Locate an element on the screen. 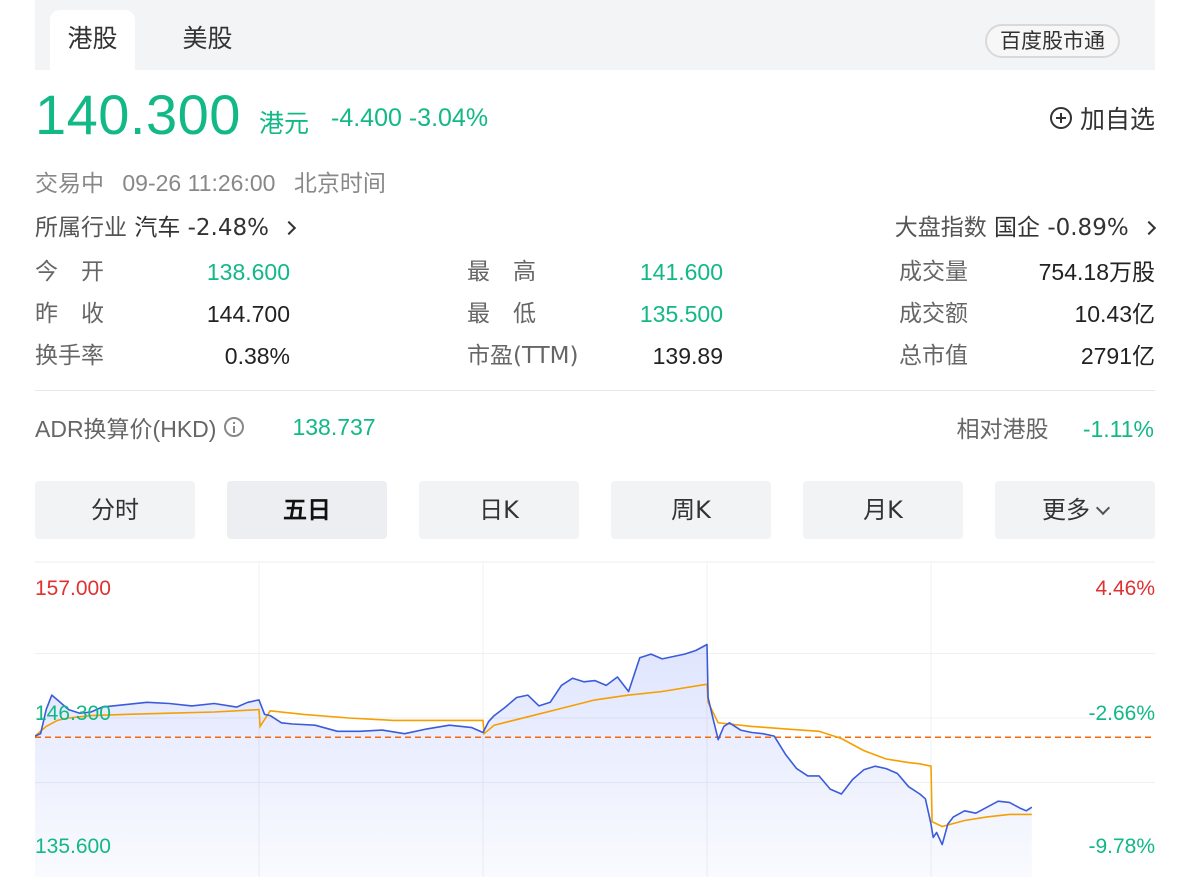  tab-intraday: 分时 is located at coordinates (115, 510).